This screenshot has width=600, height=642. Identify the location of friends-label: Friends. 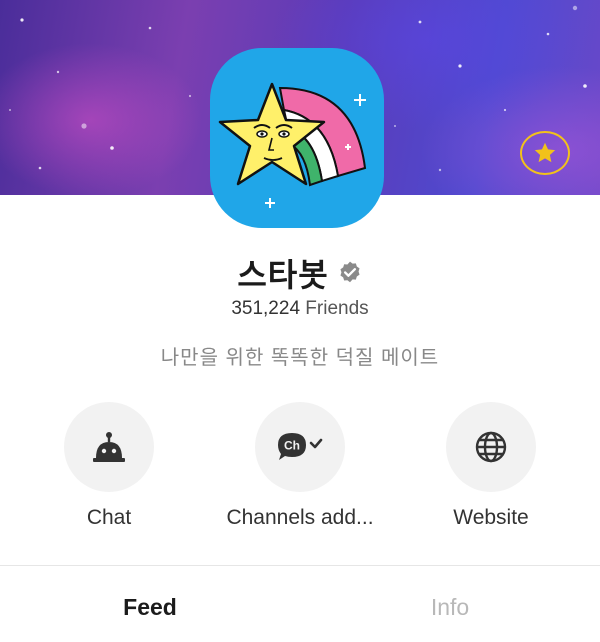
(337, 308).